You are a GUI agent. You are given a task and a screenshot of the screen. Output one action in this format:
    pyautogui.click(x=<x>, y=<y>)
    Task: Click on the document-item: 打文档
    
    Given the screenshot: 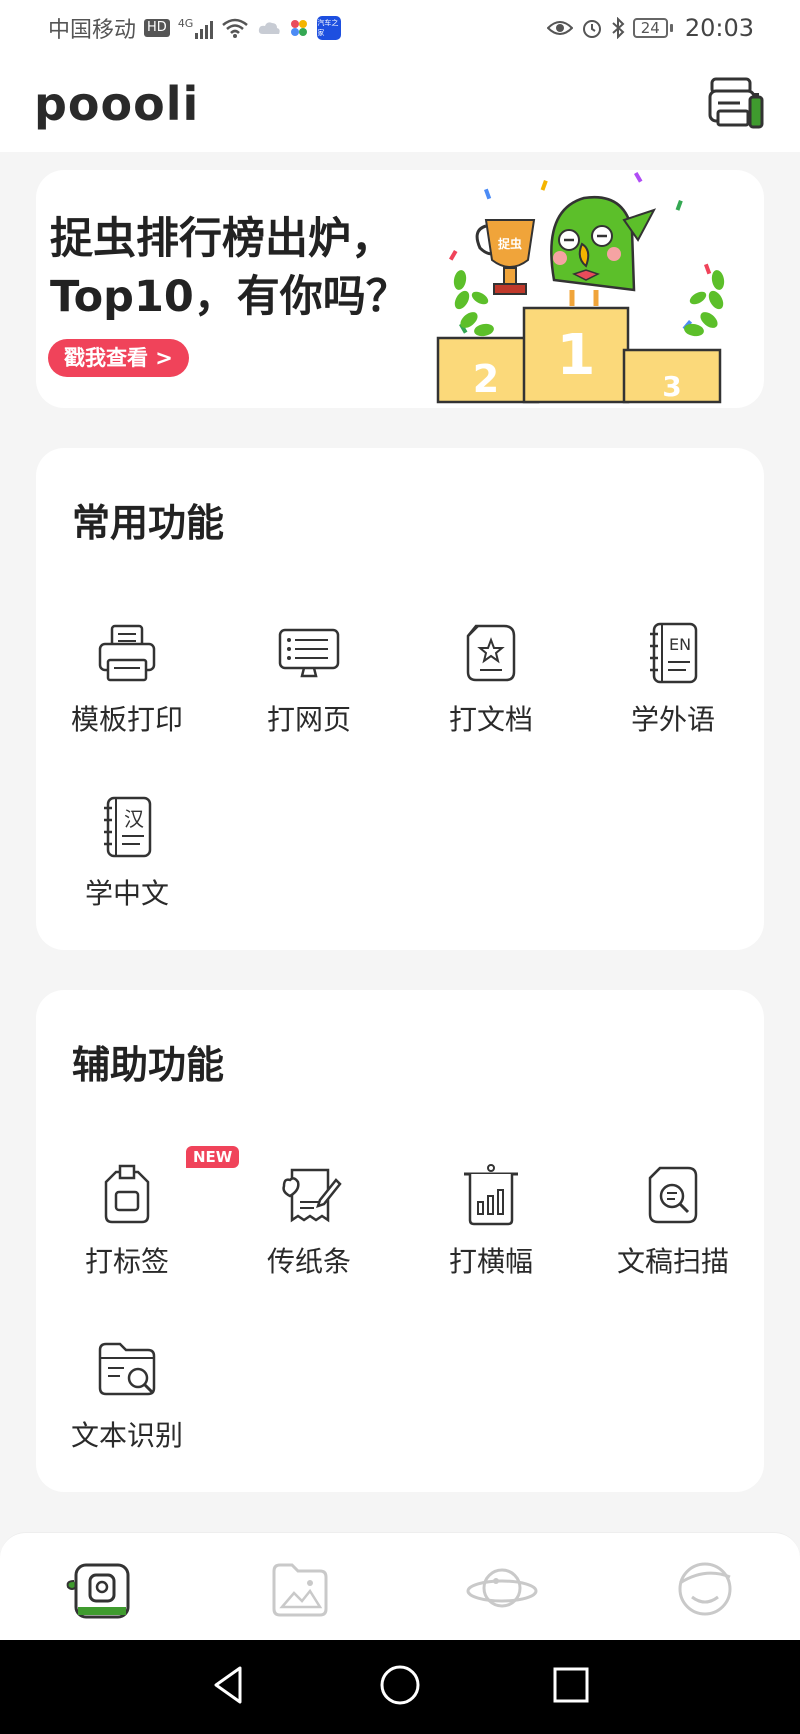 What is the action you would take?
    pyautogui.click(x=491, y=679)
    